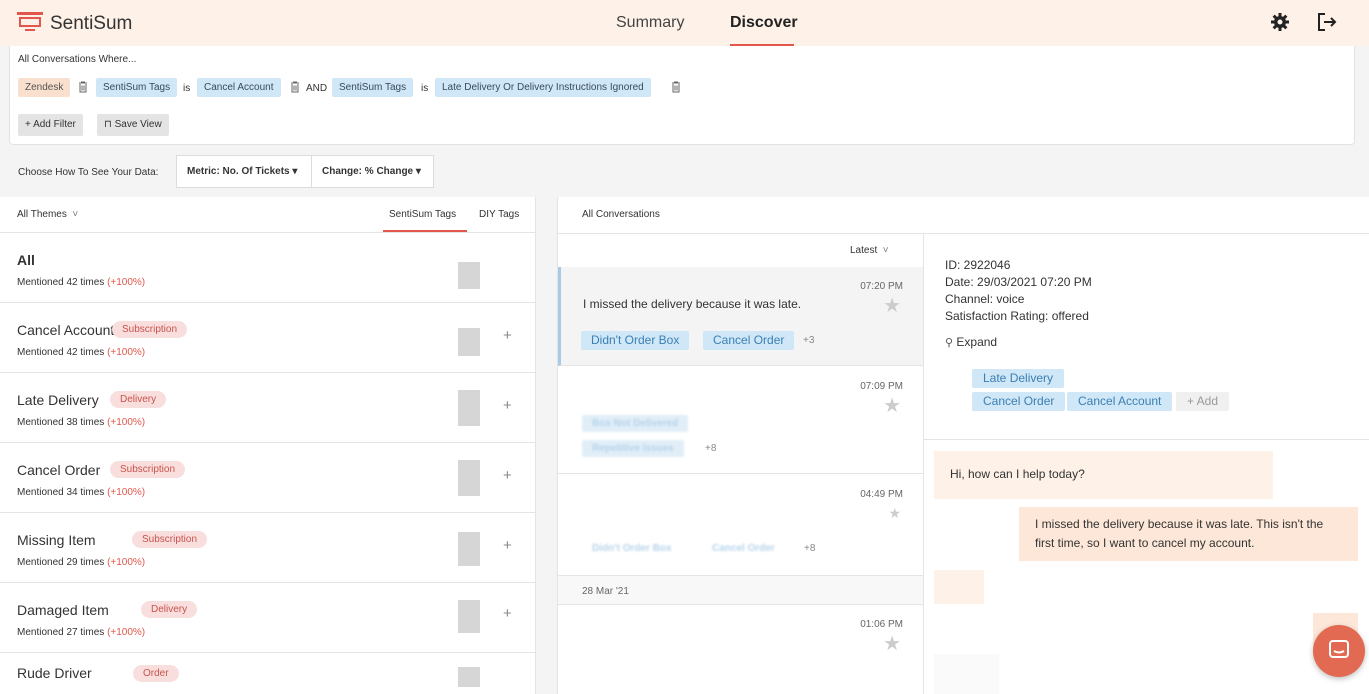 The image size is (1369, 694). What do you see at coordinates (239, 87) in the screenshot?
I see `filter-value-chip: Cancel Account` at bounding box center [239, 87].